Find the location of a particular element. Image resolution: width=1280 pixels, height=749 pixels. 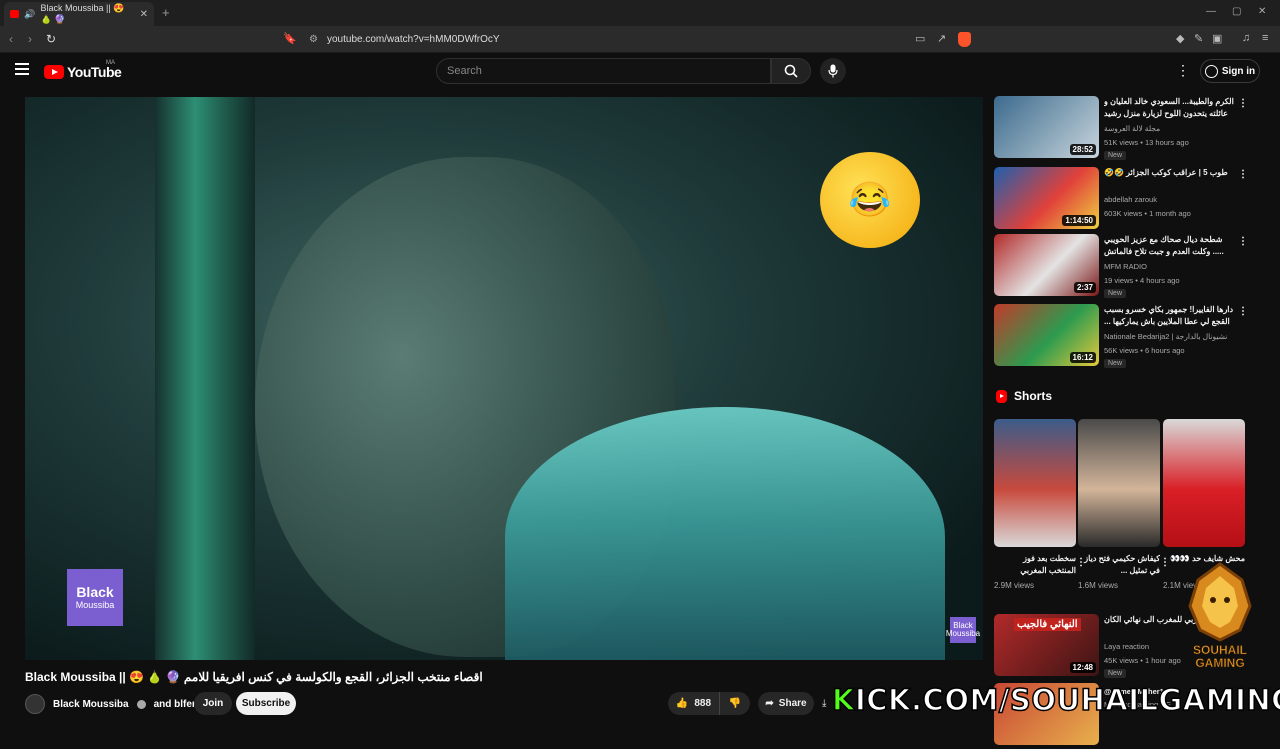

video-thumbnail: 28:52 is located at coordinates (1046, 127).